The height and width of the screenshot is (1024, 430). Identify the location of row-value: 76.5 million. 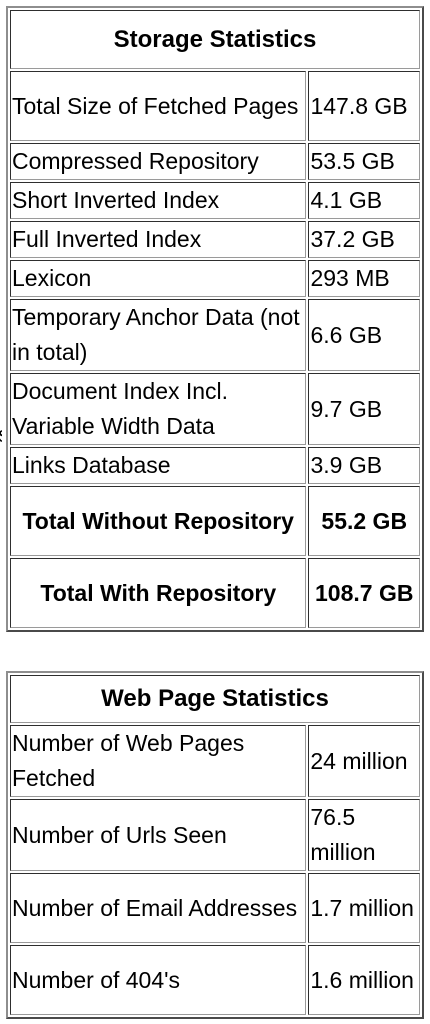
(364, 835).